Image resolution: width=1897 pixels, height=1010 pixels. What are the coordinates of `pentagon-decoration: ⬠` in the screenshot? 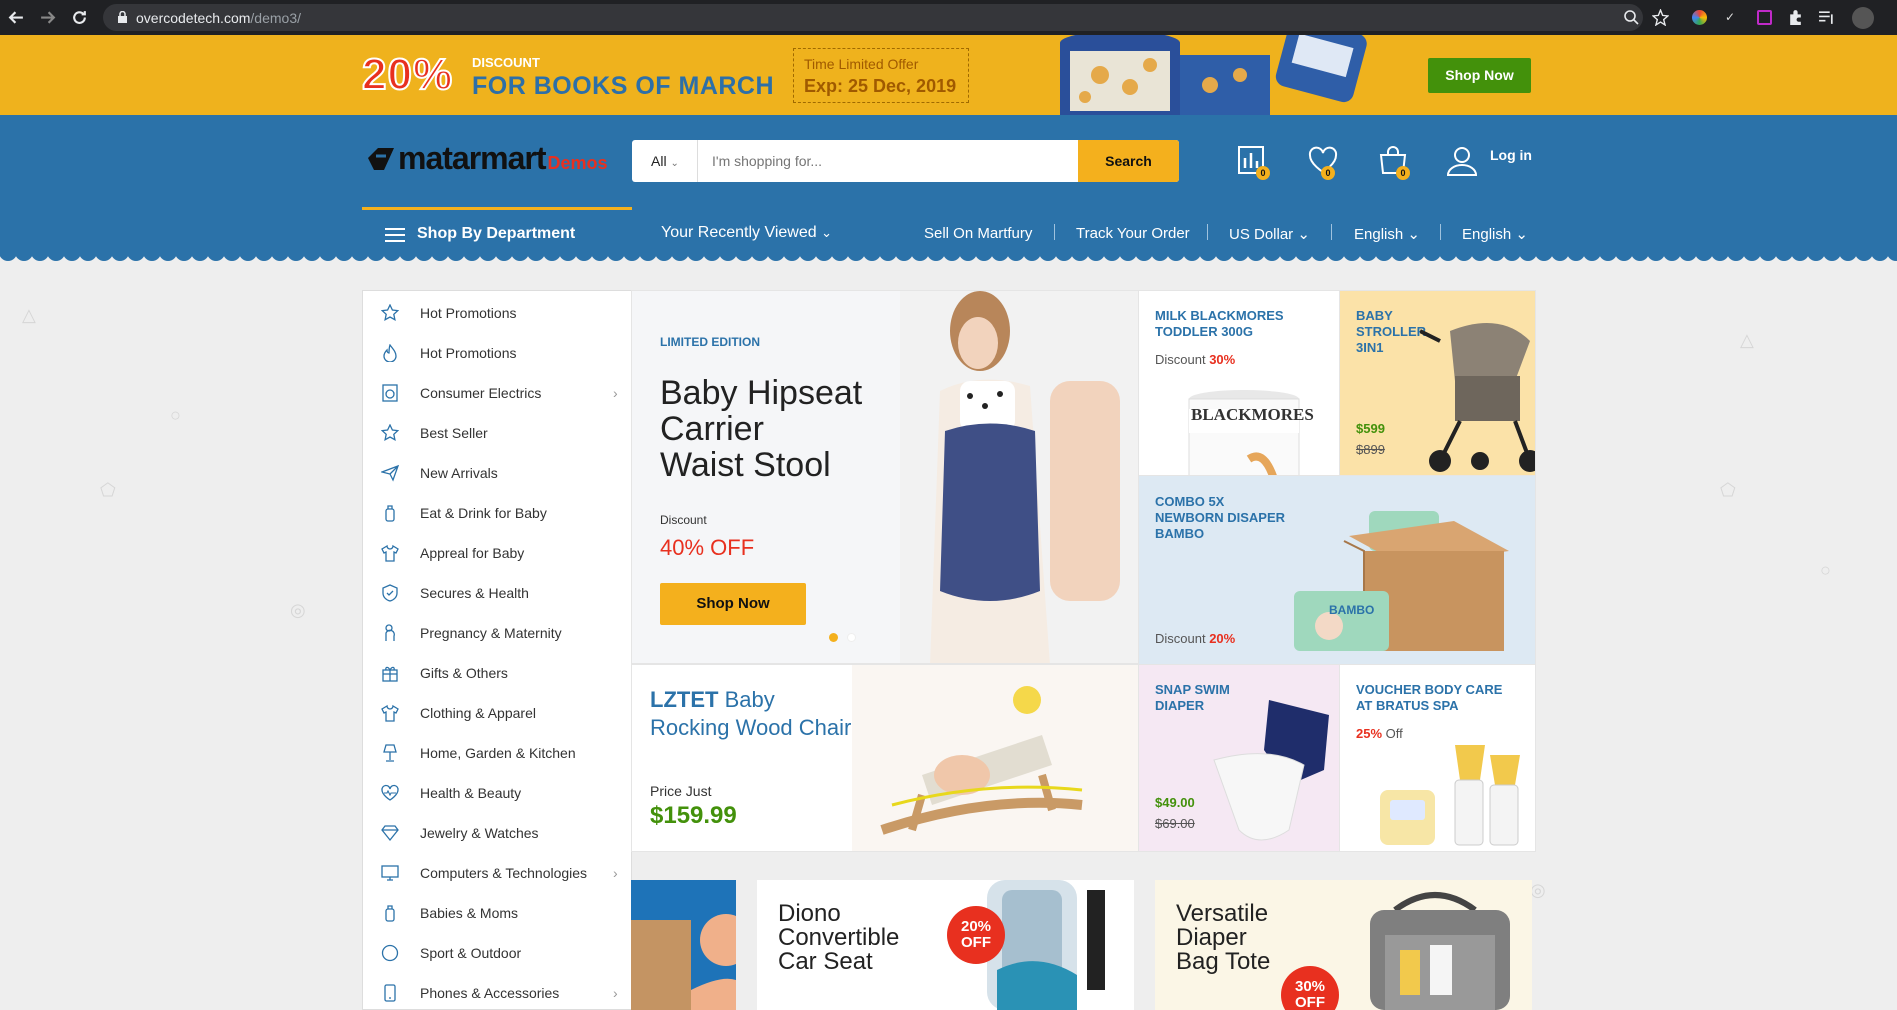 It's located at (1728, 490).